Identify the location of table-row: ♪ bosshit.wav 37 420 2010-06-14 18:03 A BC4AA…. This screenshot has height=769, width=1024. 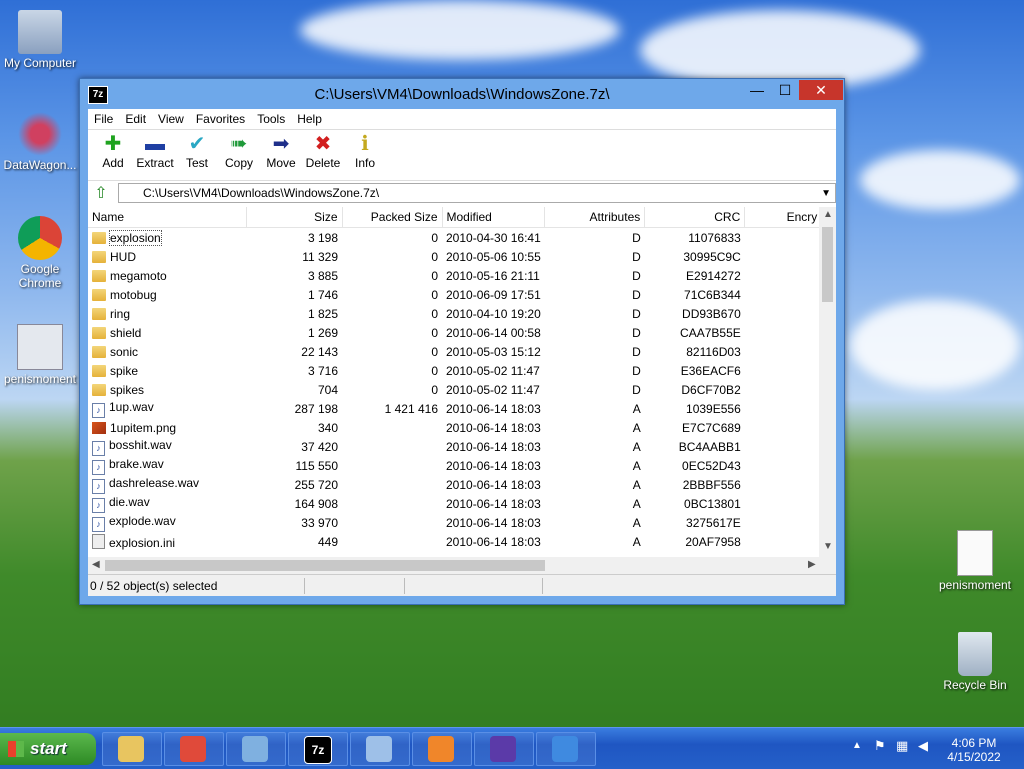
(455, 446).